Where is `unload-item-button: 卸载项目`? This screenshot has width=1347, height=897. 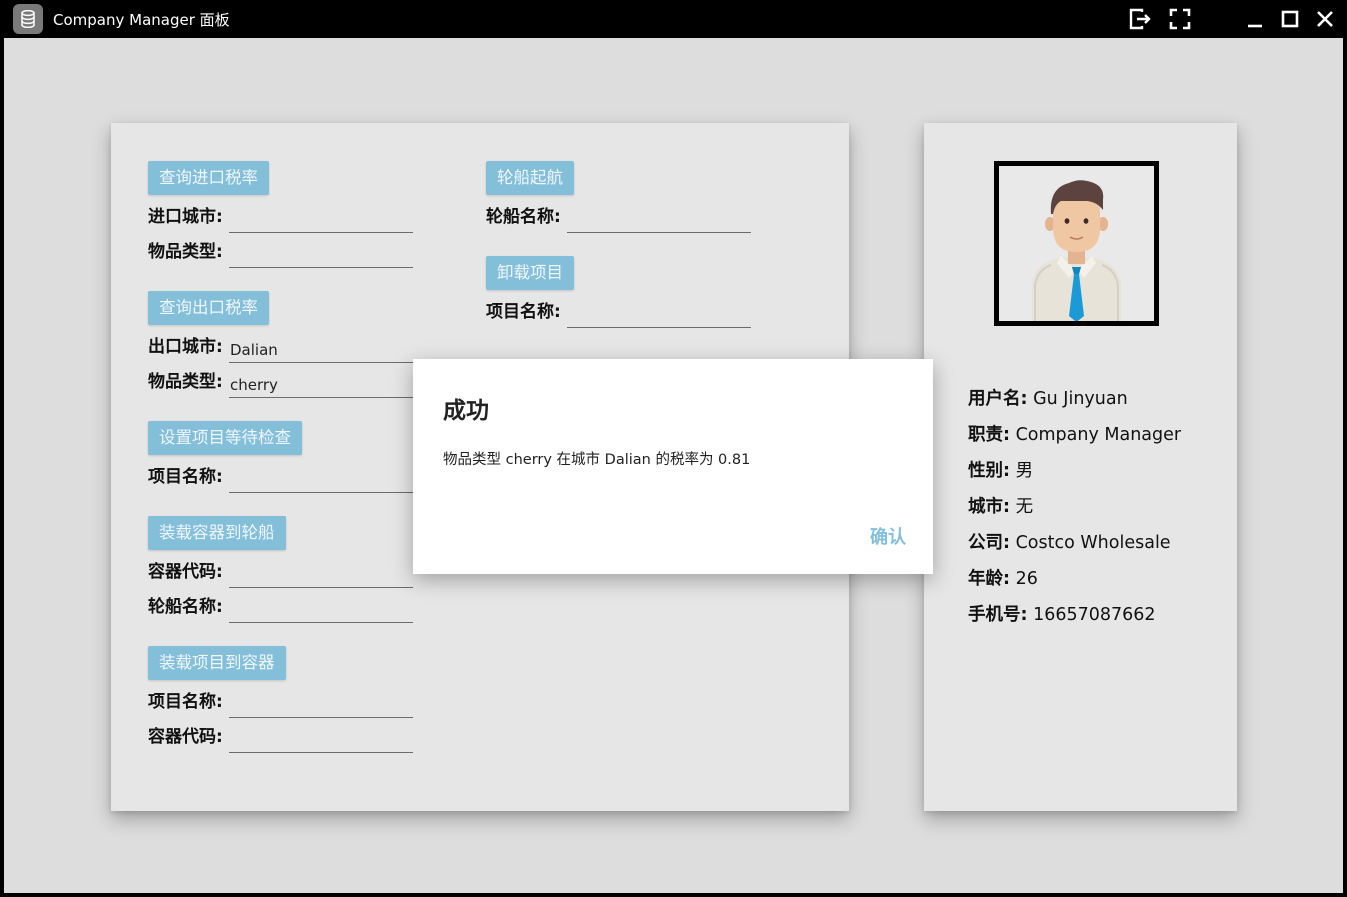
unload-item-button: 卸载项目 is located at coordinates (530, 273).